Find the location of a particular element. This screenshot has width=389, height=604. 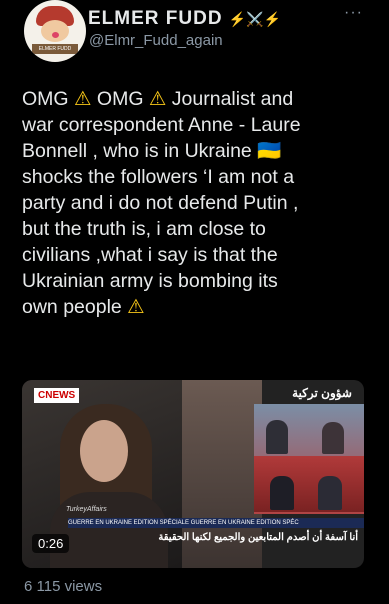

arabic-channel-logo: شؤون تركية is located at coordinates (322, 393).